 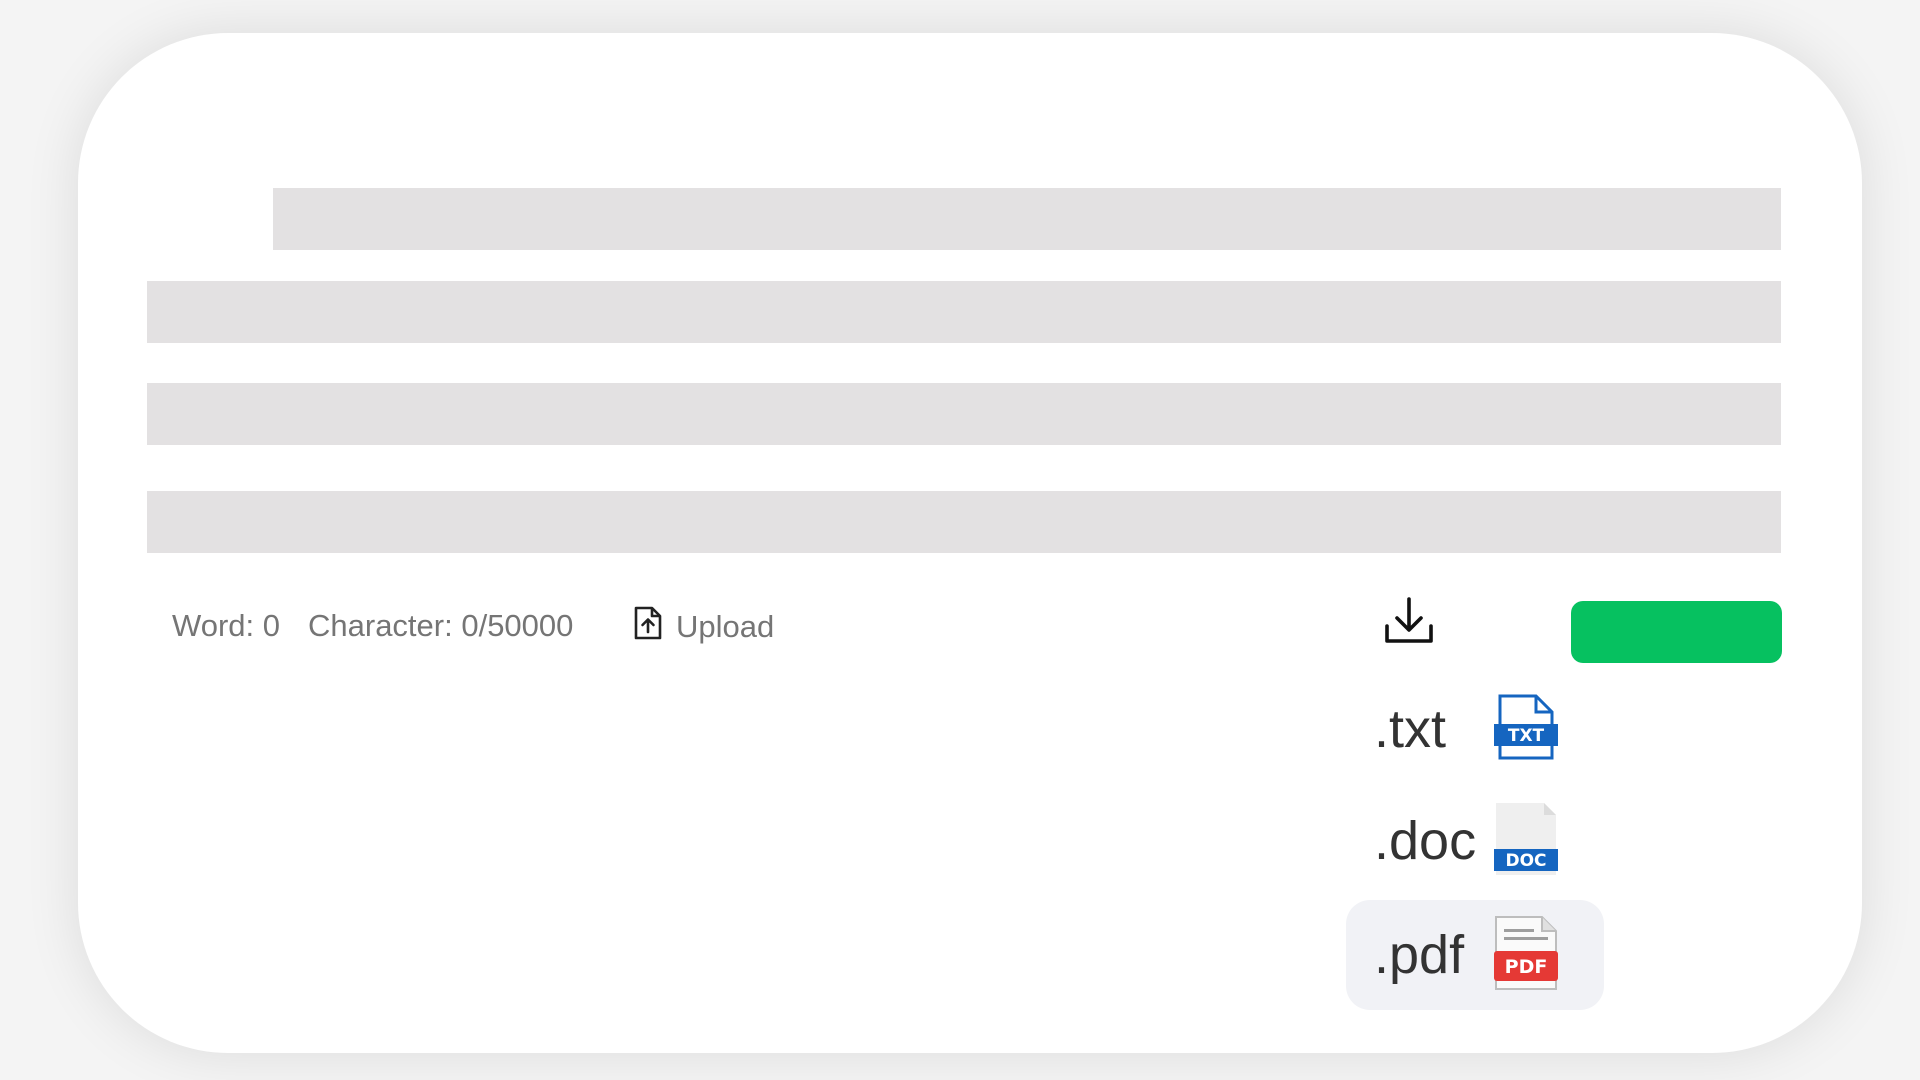 What do you see at coordinates (441, 625) in the screenshot?
I see `character-count: Character: 0/50000` at bounding box center [441, 625].